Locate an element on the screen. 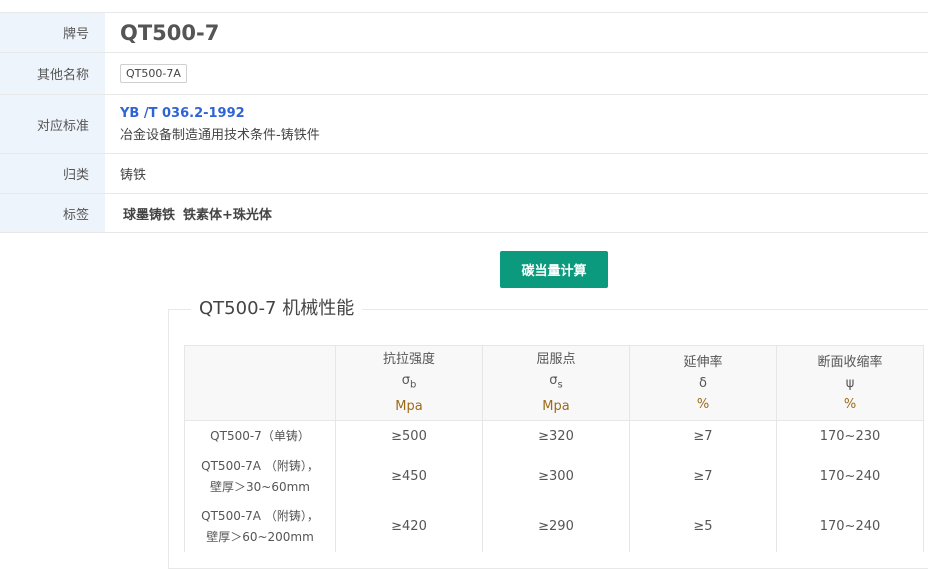  cell-value: 170~230 is located at coordinates (850, 436).